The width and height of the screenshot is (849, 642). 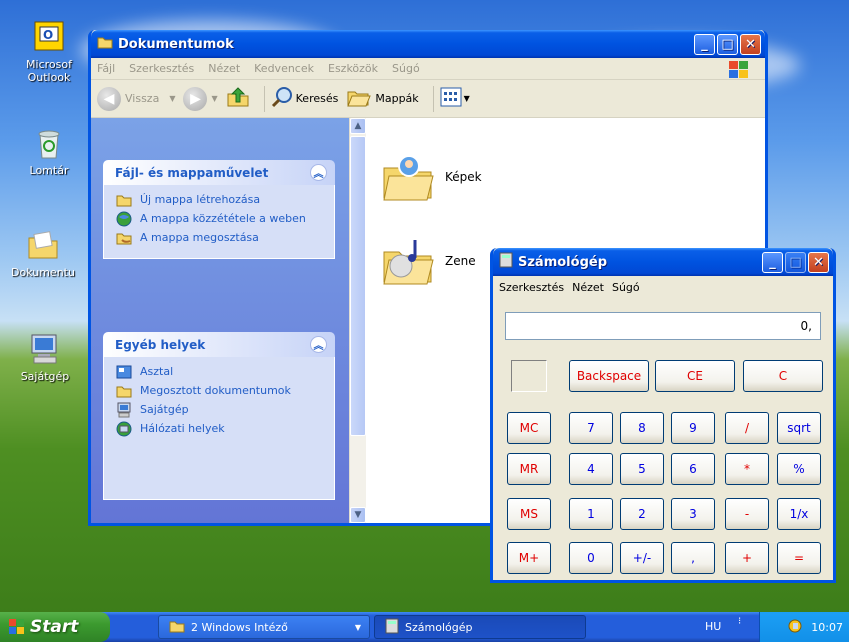 I want to click on scroll-down-icon: ▼, so click(x=358, y=515).